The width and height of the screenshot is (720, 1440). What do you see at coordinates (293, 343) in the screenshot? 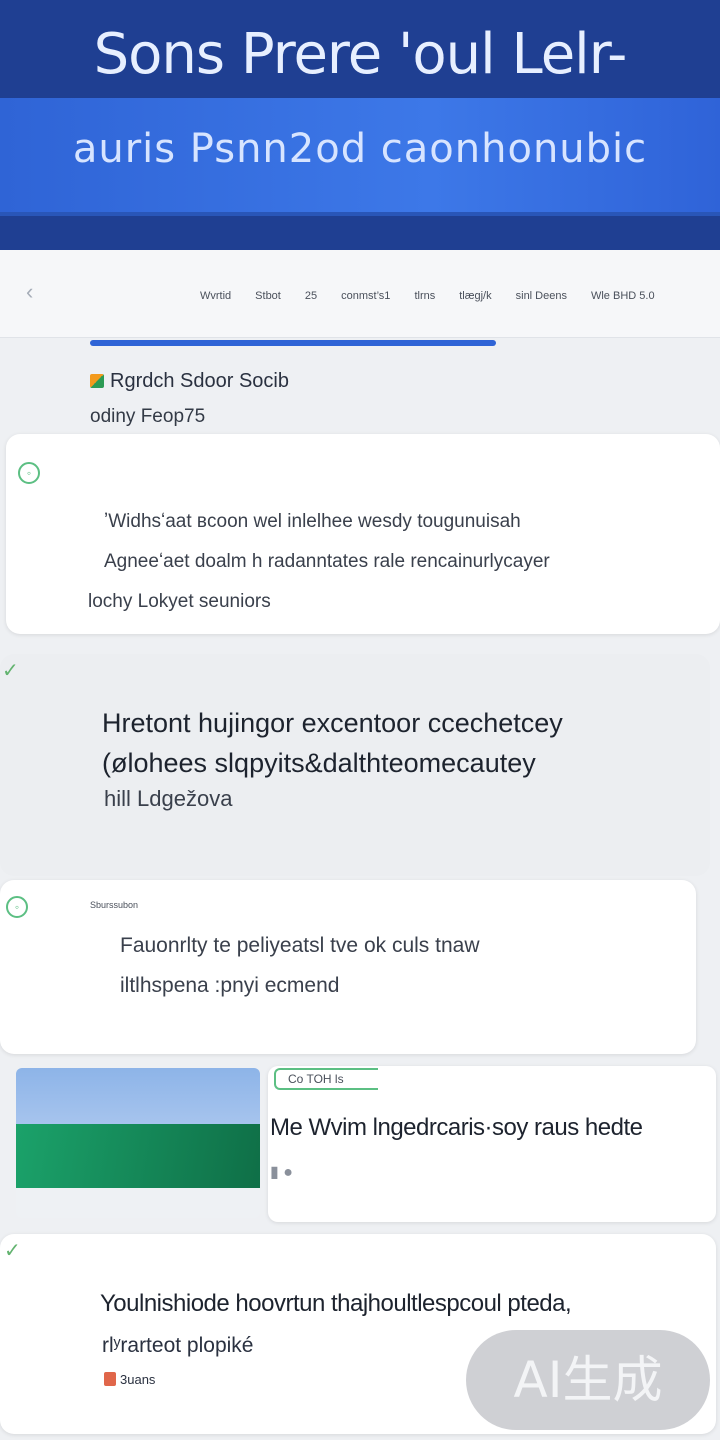
I see `nav-progress-indicator` at bounding box center [293, 343].